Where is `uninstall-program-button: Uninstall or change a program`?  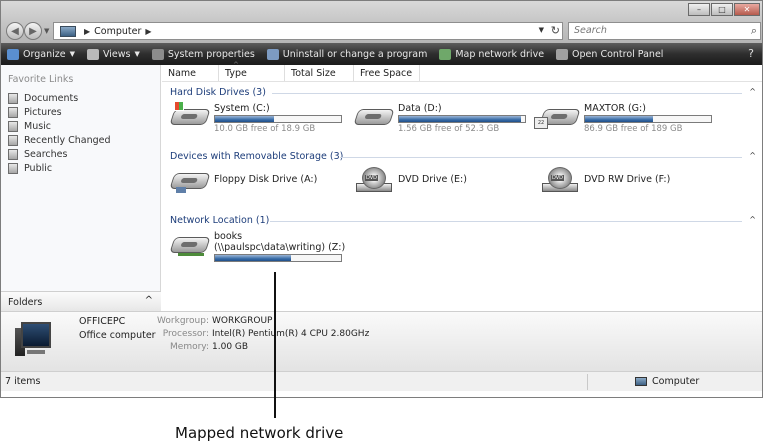
uninstall-program-button: Uninstall or change a program is located at coordinates (346, 54).